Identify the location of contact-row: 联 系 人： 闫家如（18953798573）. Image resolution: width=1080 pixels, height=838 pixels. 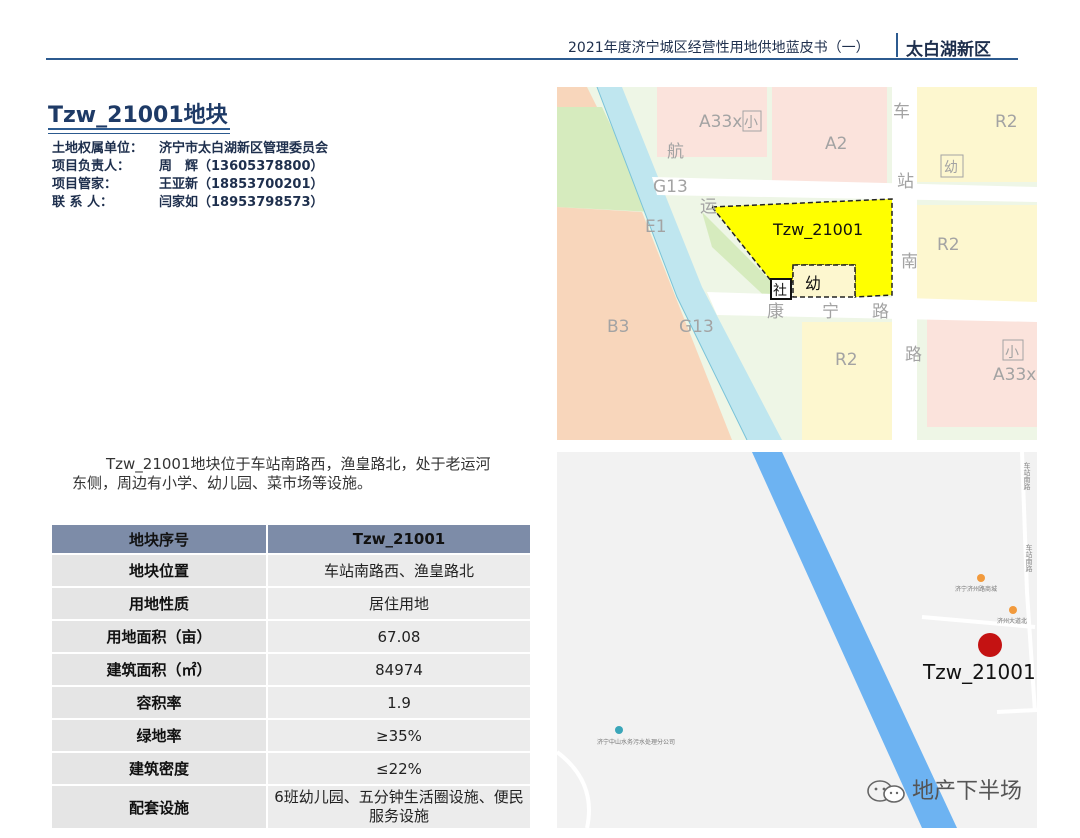
(190, 203).